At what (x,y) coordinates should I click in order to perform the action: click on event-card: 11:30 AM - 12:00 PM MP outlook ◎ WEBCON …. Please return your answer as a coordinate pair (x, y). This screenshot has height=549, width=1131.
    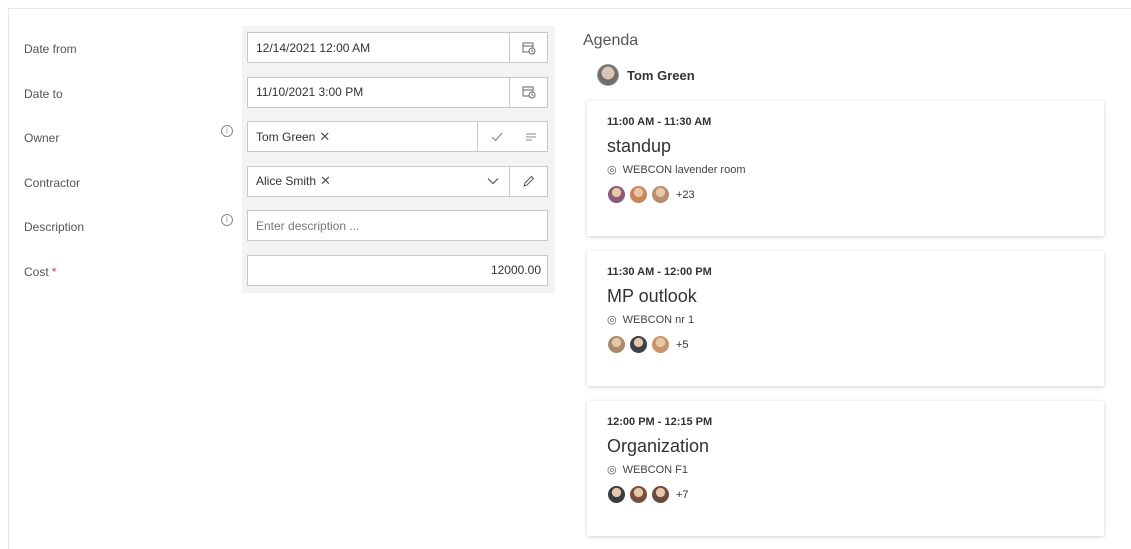
    Looking at the image, I should click on (845, 318).